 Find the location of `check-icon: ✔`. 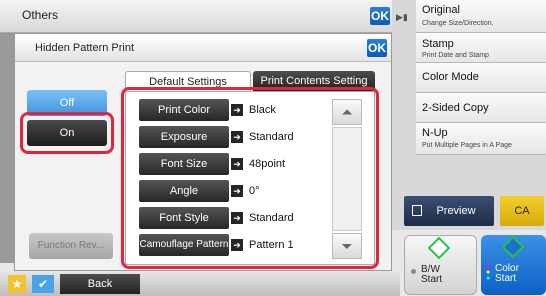

check-icon: ✔ is located at coordinates (43, 284).